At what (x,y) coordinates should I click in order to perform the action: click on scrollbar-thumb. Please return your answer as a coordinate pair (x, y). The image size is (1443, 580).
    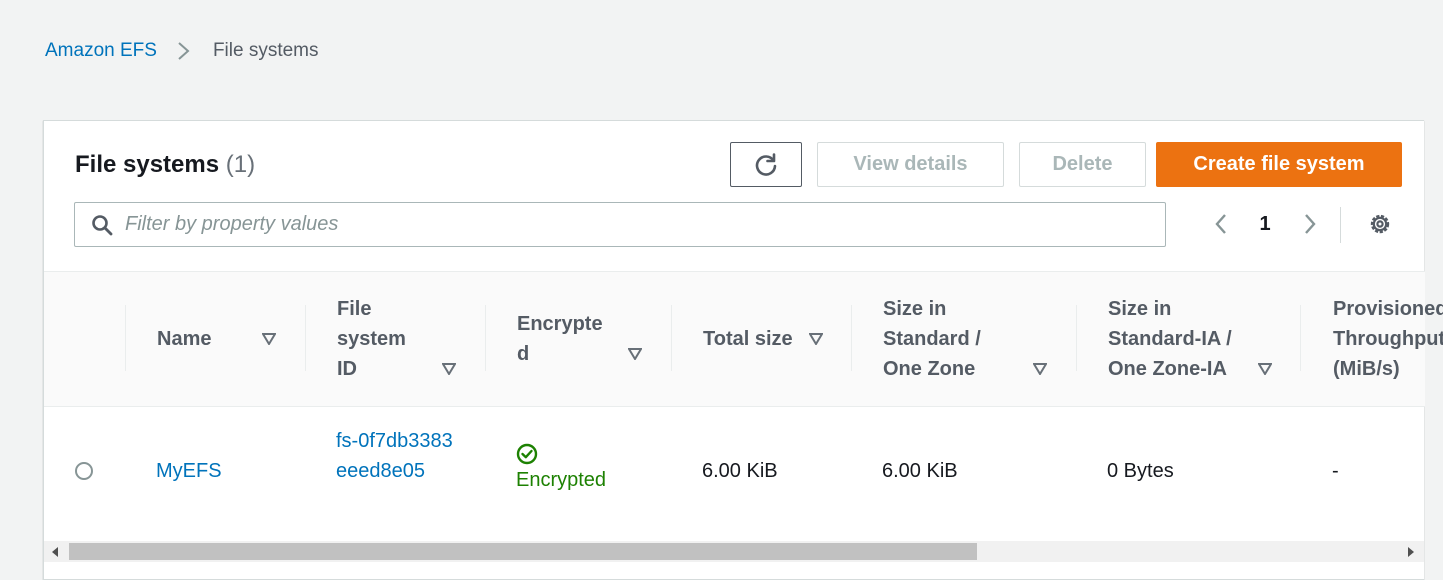
    Looking at the image, I should click on (523, 551).